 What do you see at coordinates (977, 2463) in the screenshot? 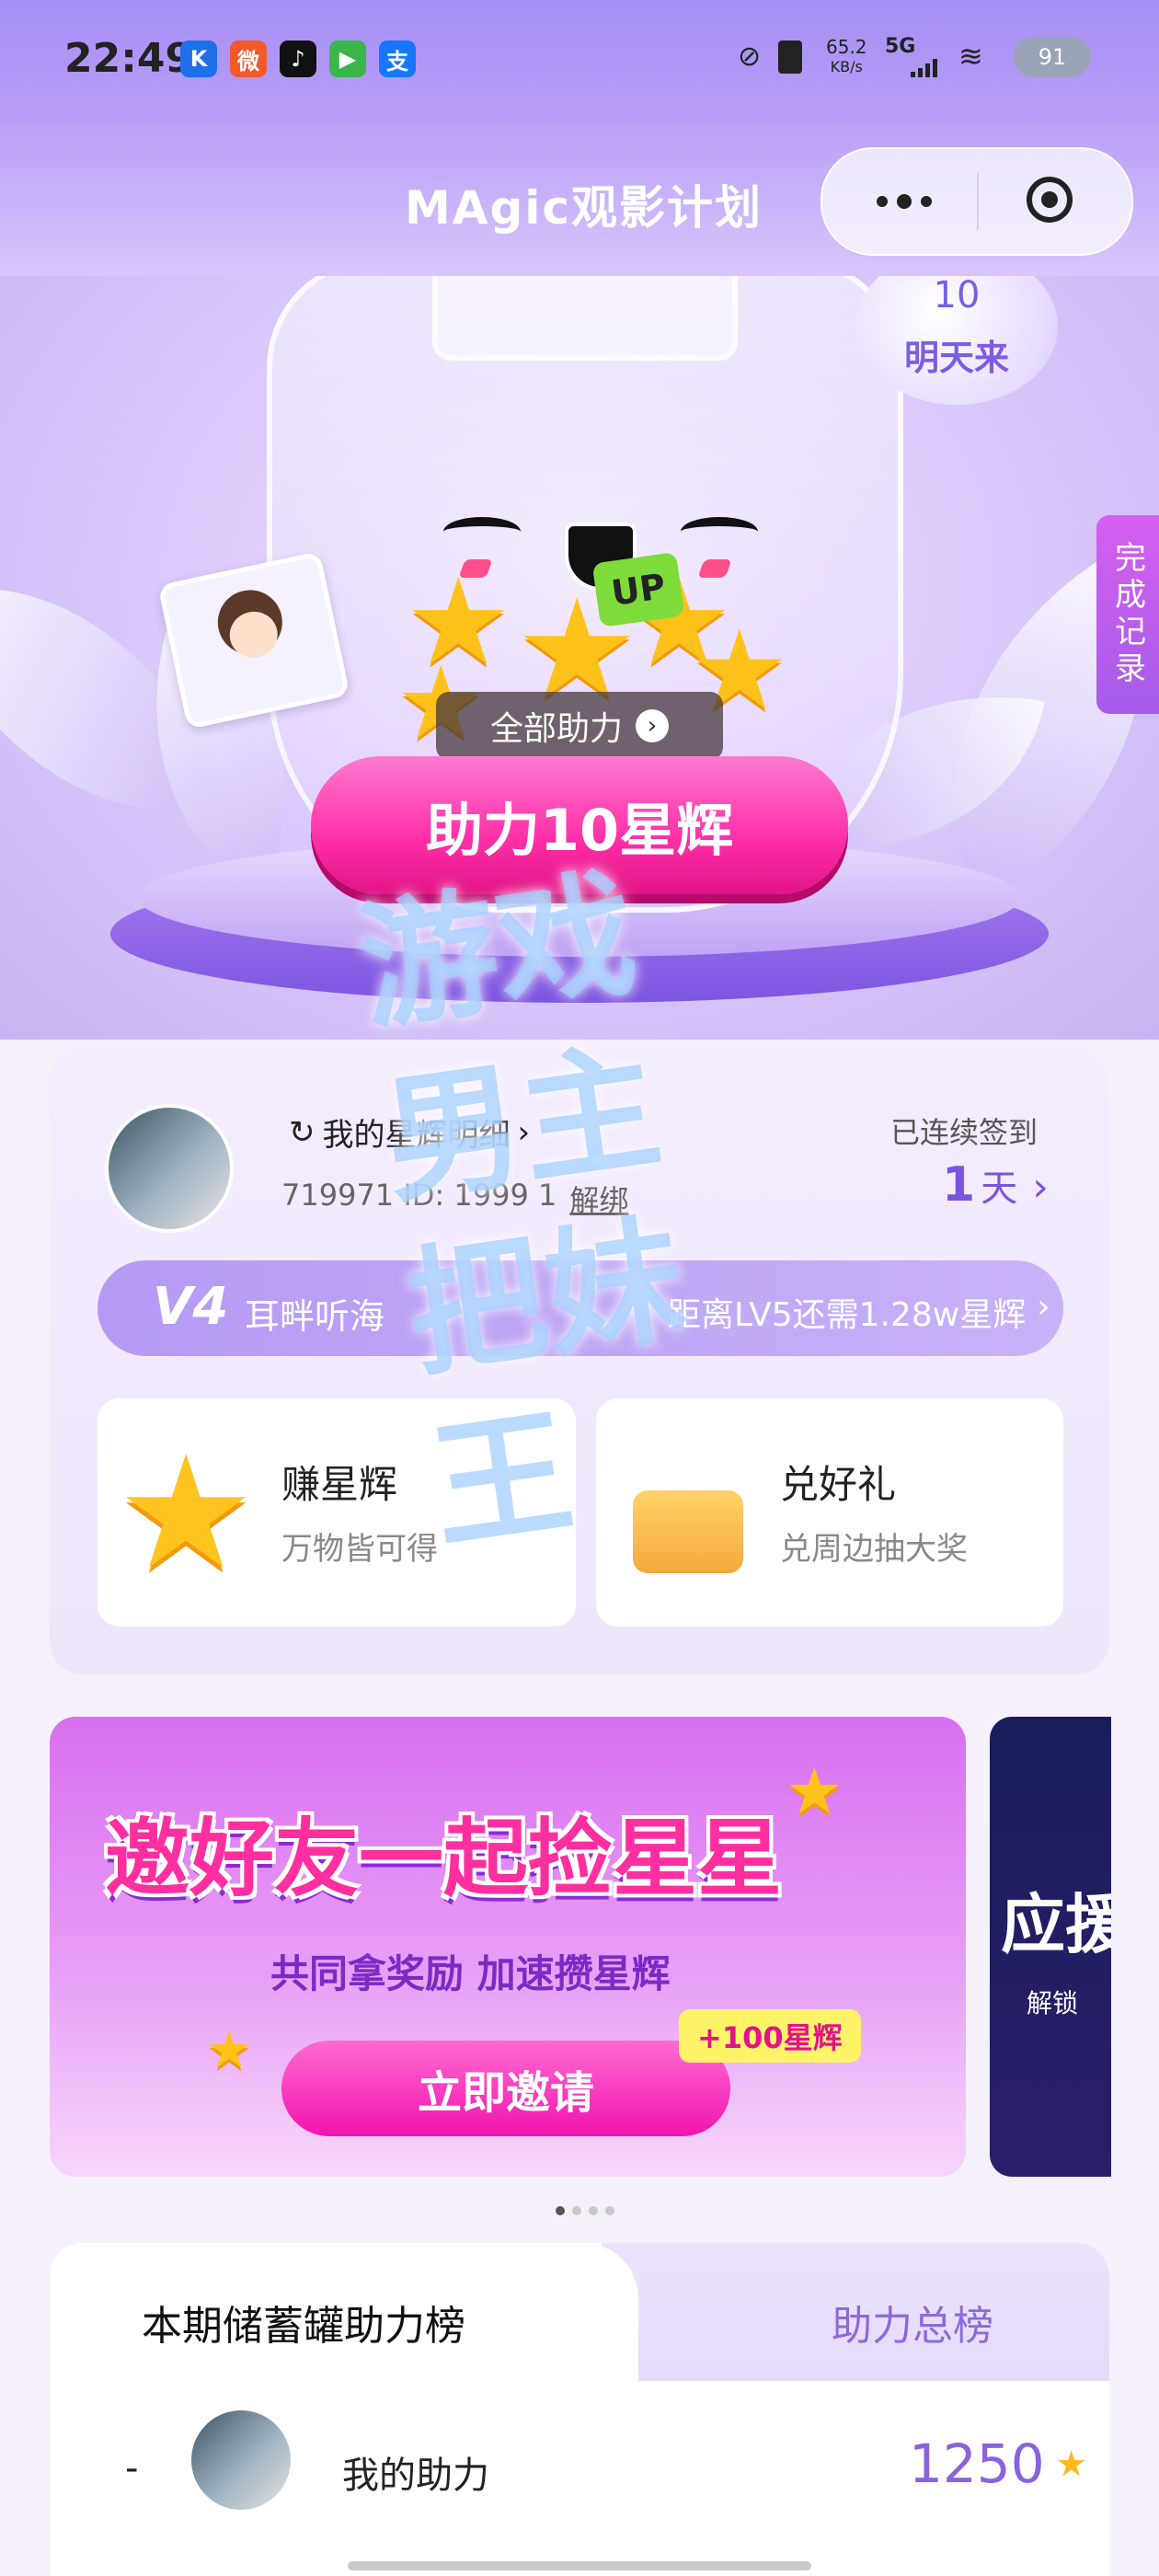
I see `row-value: 1250` at bounding box center [977, 2463].